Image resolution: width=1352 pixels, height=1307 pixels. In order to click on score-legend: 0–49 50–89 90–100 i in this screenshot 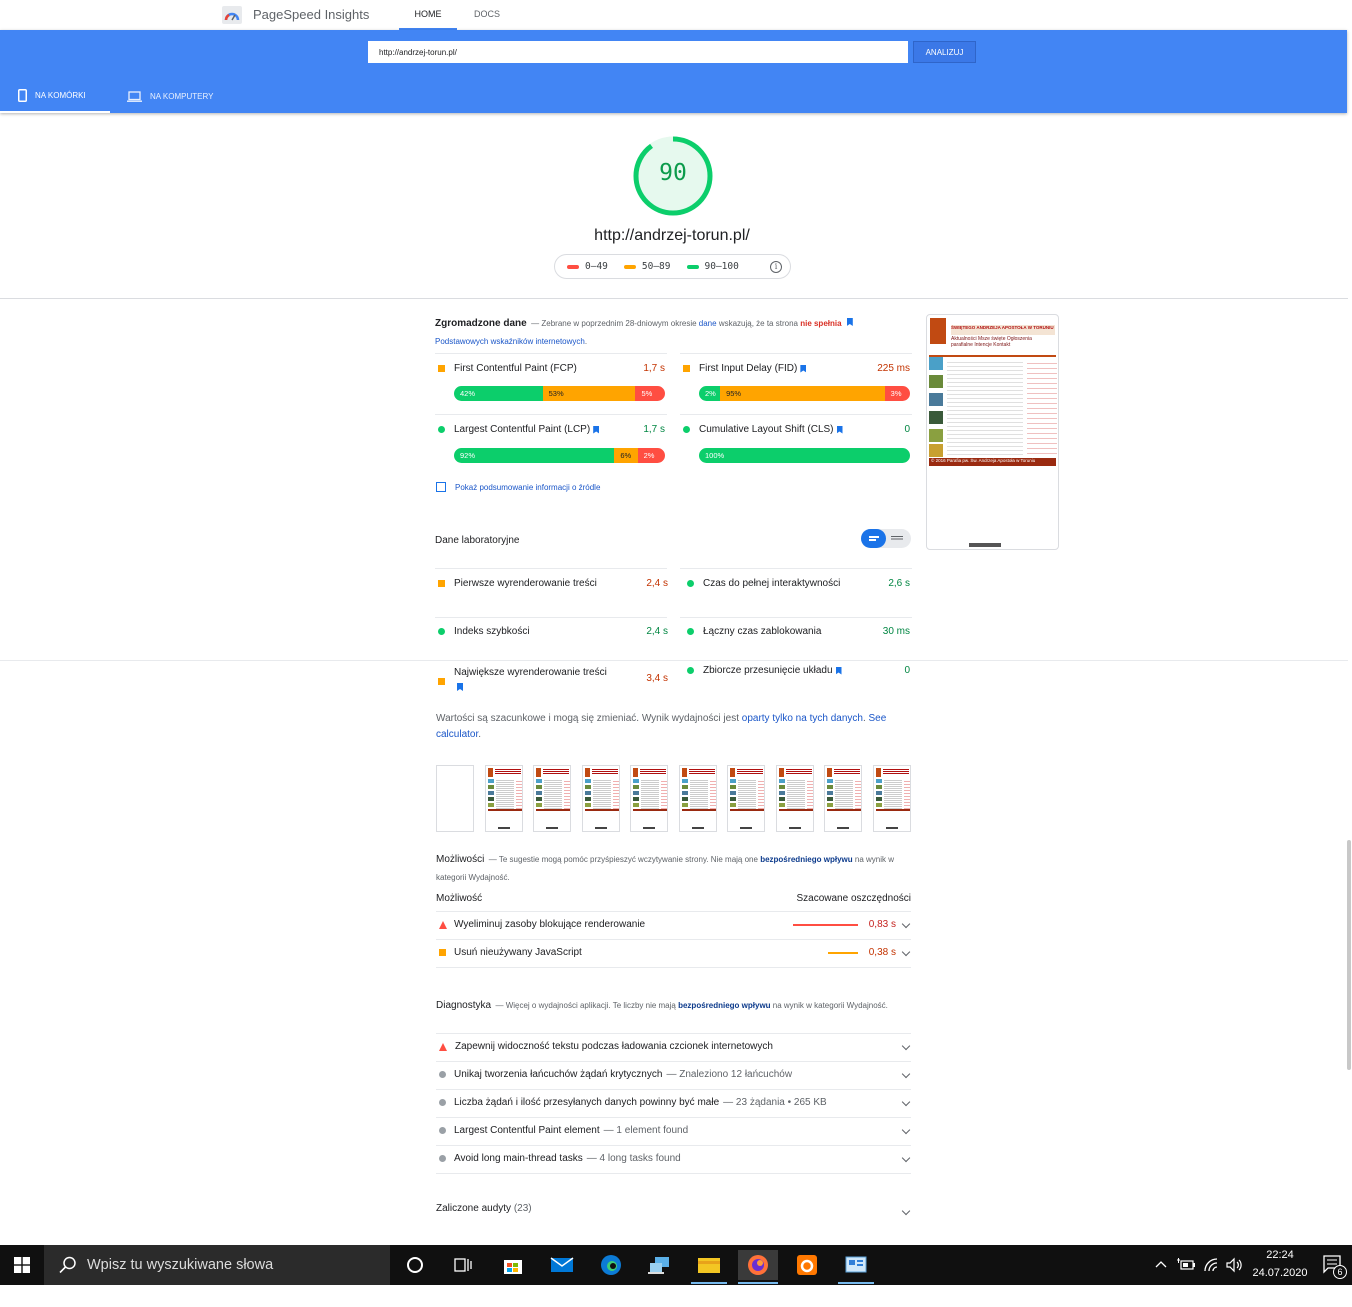, I will do `click(672, 266)`.